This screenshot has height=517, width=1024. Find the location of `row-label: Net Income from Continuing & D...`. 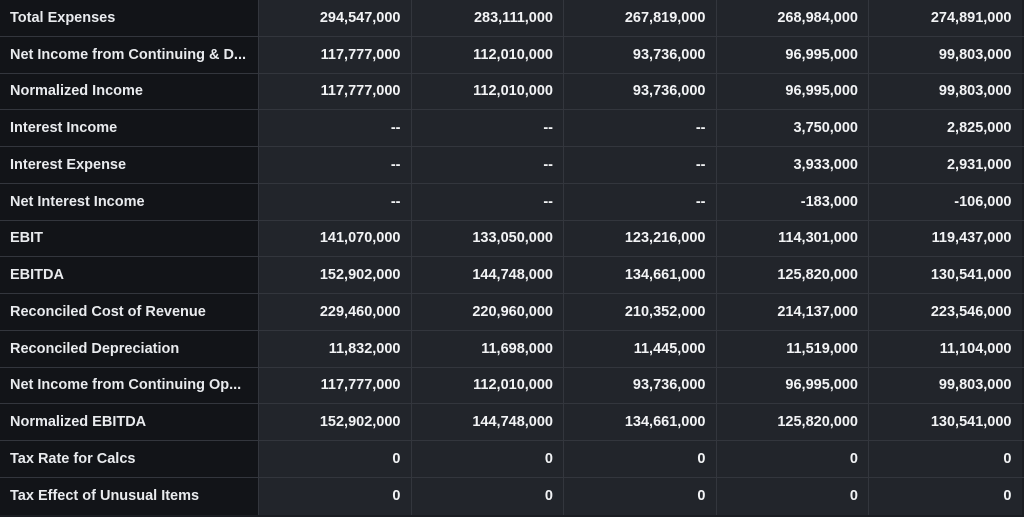

row-label: Net Income from Continuing & D... is located at coordinates (129, 54).